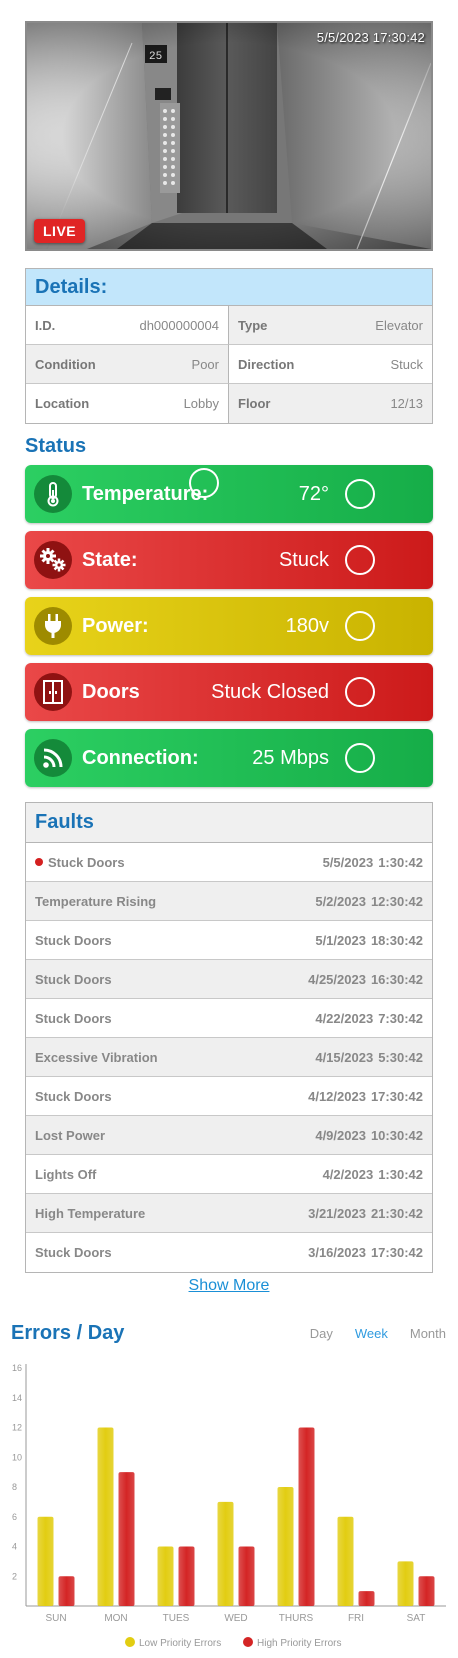 This screenshot has width=458, height=1658. Describe the element at coordinates (229, 1174) in the screenshot. I see `fault-row: Lights Off 4/2/2023 1:30:42` at that location.